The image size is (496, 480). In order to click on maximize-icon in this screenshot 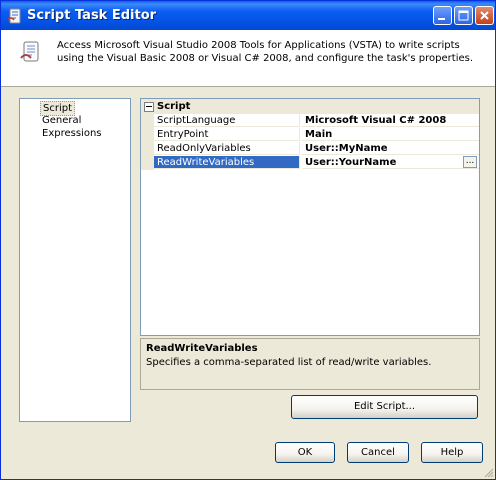, I will do `click(463, 15)`.